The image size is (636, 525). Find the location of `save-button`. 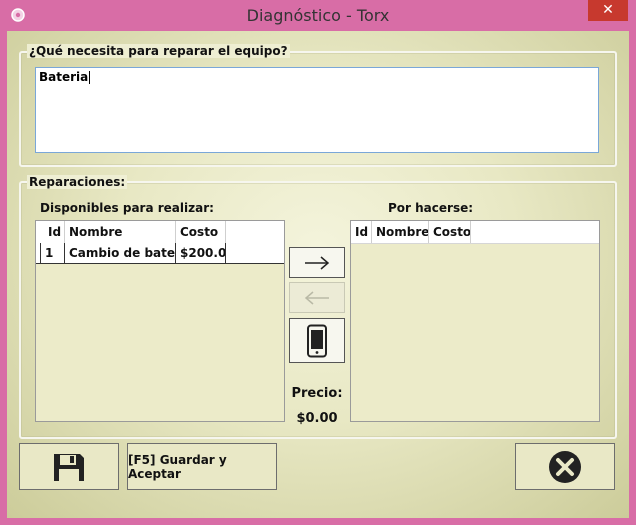

save-button is located at coordinates (69, 466).